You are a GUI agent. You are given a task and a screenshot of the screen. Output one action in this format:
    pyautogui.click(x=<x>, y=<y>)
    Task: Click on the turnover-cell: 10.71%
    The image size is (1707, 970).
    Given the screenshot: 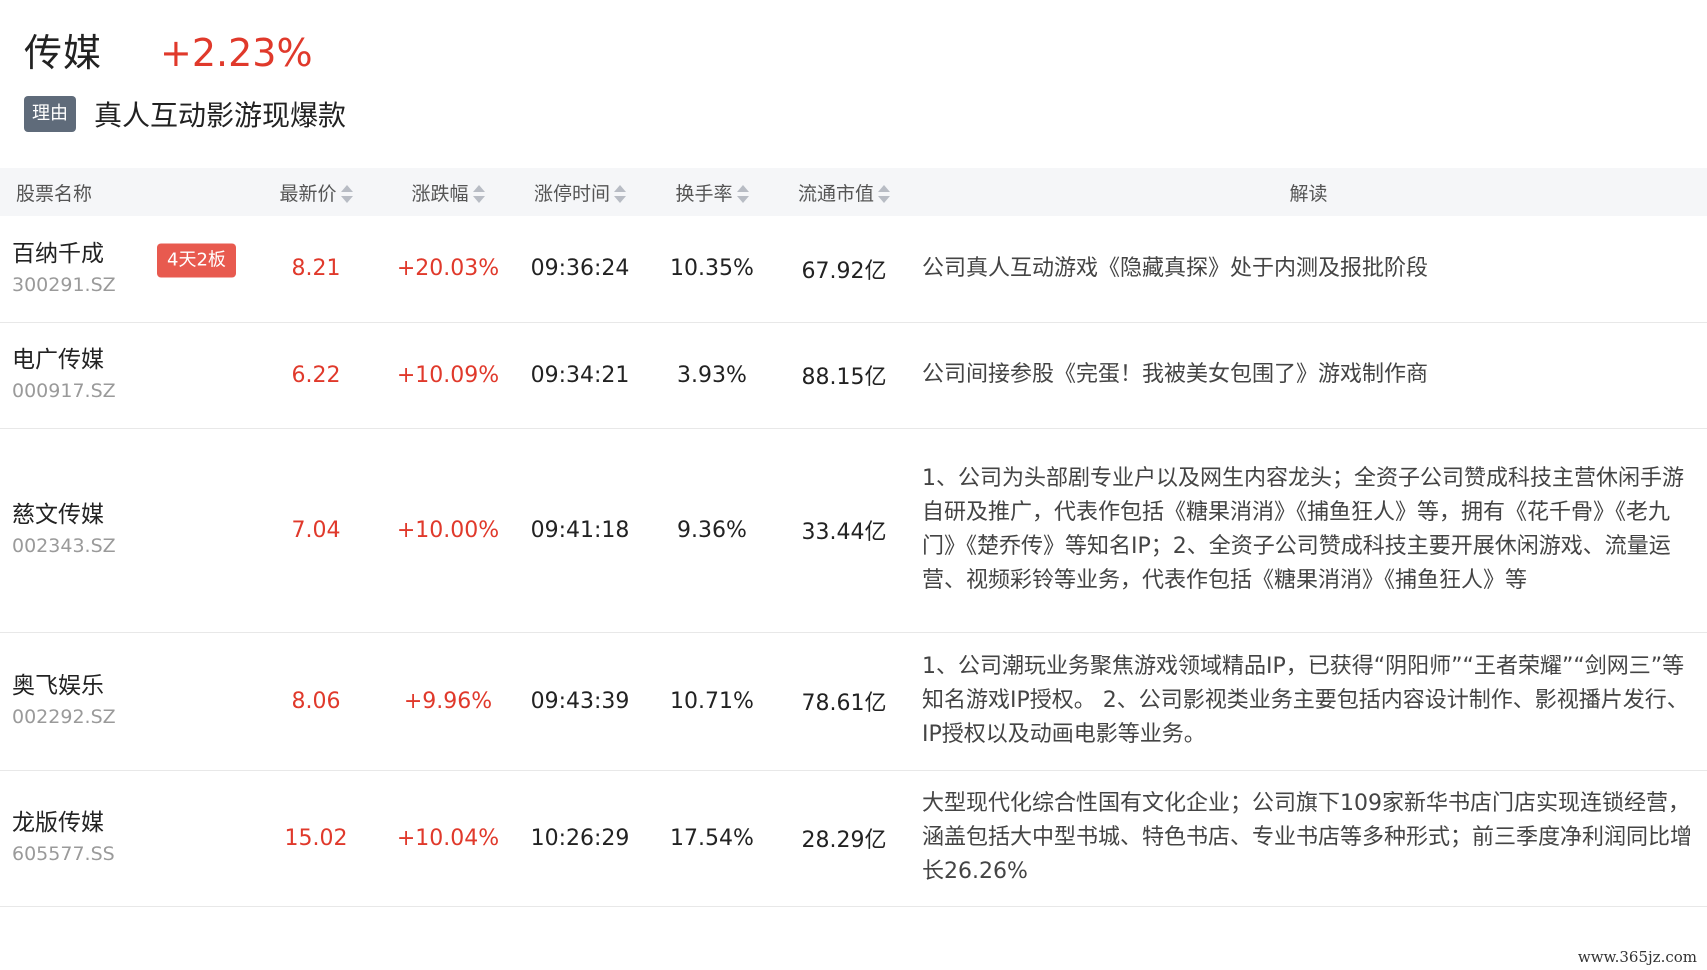 What is the action you would take?
    pyautogui.click(x=712, y=701)
    